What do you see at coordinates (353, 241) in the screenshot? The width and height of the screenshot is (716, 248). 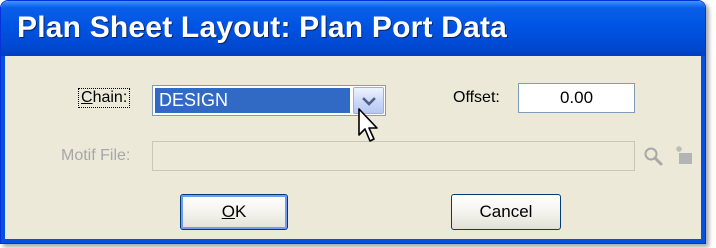 I see `window-frame-bottom` at bounding box center [353, 241].